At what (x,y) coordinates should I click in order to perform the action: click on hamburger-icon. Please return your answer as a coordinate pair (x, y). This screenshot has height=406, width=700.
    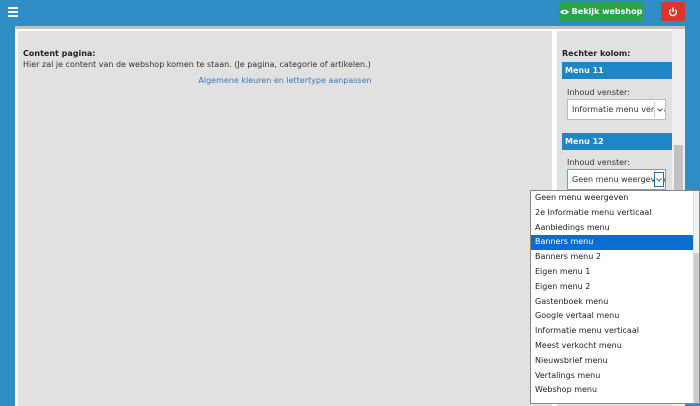
    Looking at the image, I should click on (13, 12).